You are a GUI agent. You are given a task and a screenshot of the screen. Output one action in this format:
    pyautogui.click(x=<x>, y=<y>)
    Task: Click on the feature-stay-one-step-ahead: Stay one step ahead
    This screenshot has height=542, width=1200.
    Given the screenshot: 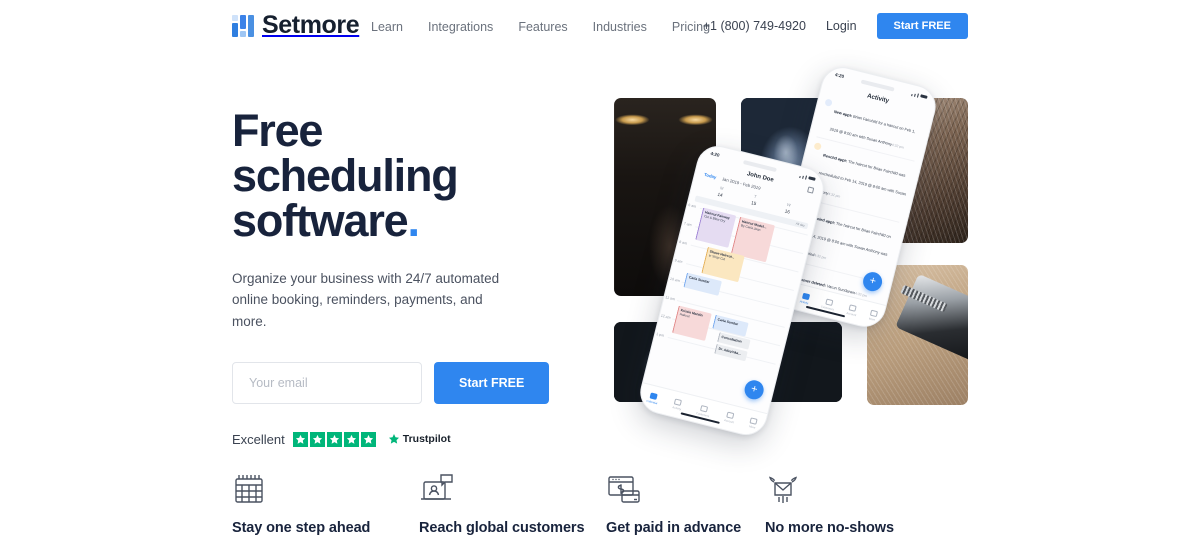 What is the action you would take?
    pyautogui.click(x=325, y=504)
    